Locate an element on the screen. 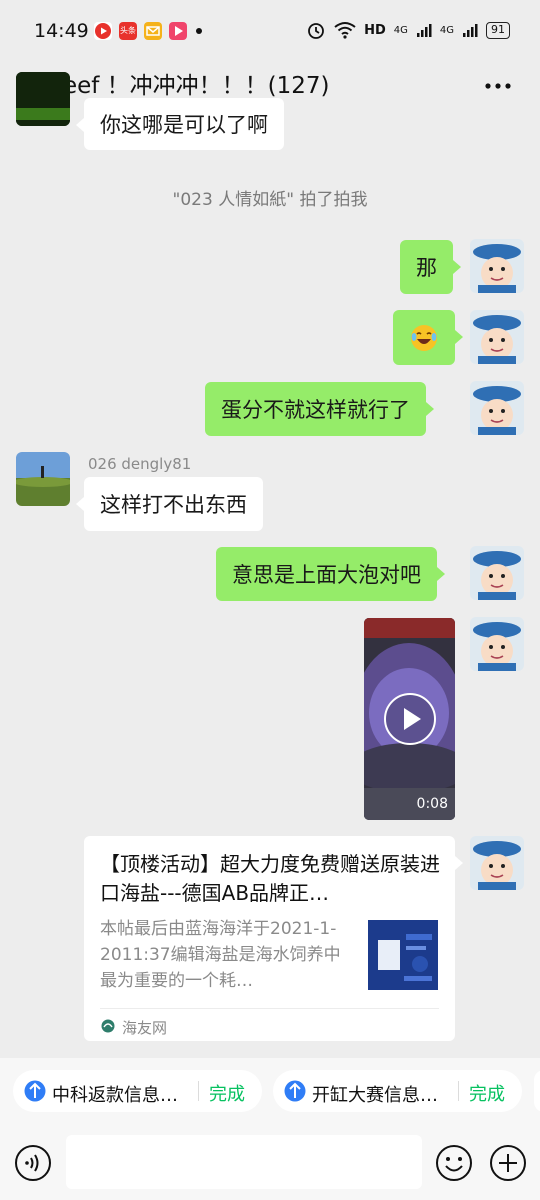 This screenshot has width=540, height=1200. landscape-avatar-icon is located at coordinates (43, 479).